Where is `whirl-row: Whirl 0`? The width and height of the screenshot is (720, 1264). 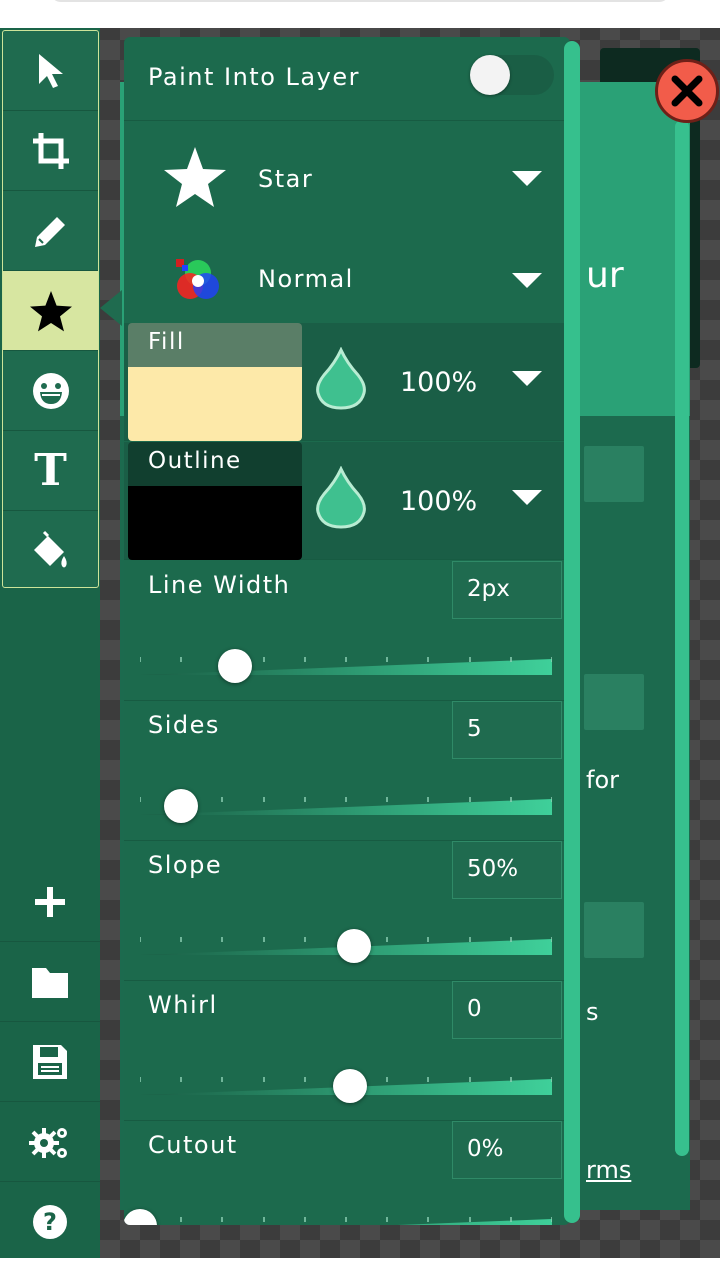
whirl-row: Whirl 0 is located at coordinates (344, 1051).